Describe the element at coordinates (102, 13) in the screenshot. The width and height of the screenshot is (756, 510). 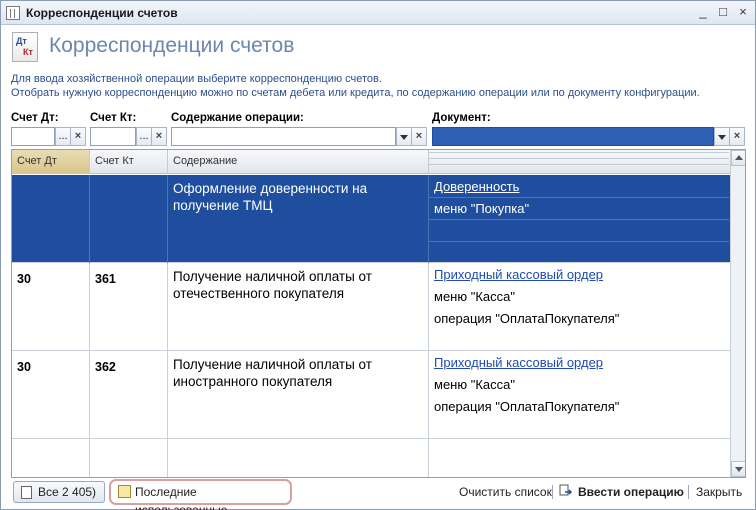
I see `window-title: Корреспонденции счетов` at that location.